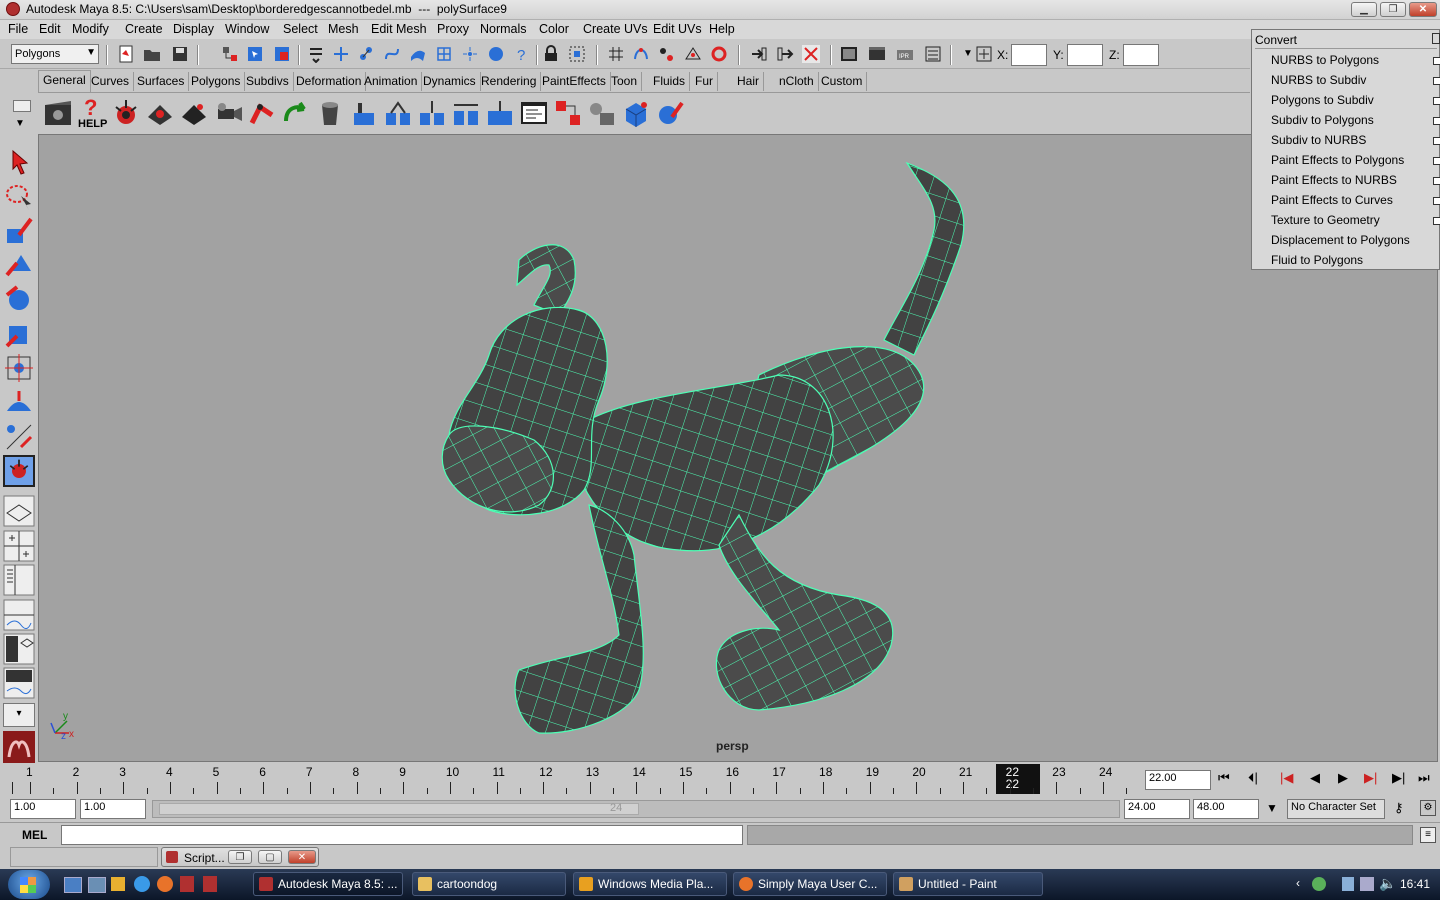 This screenshot has width=1440, height=900. Describe the element at coordinates (984, 54) in the screenshot. I see `transform-input-icon` at that location.